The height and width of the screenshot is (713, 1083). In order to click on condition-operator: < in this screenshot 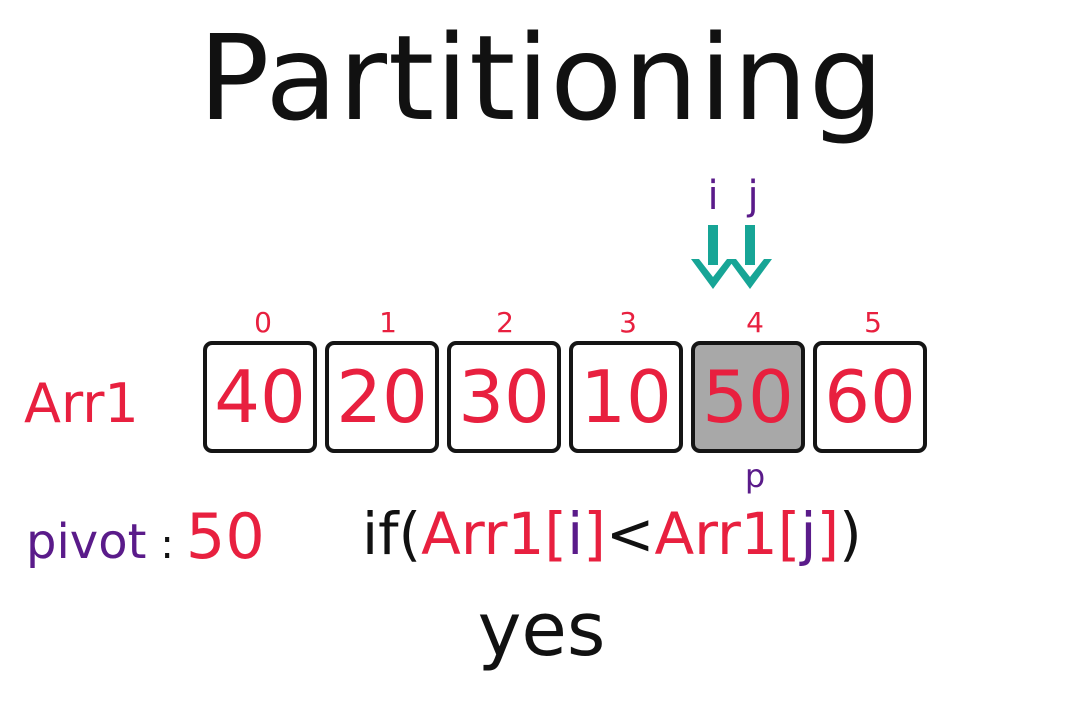, I will do `click(630, 534)`.